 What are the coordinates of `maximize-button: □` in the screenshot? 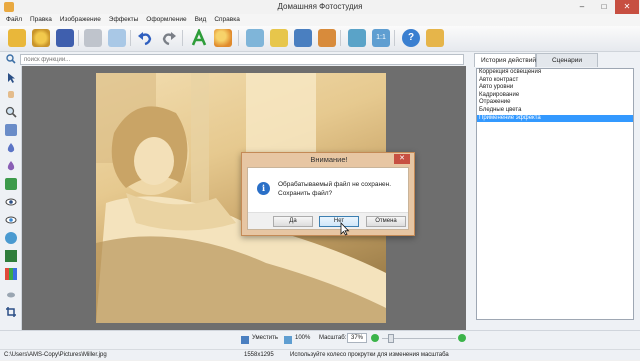 It's located at (604, 7).